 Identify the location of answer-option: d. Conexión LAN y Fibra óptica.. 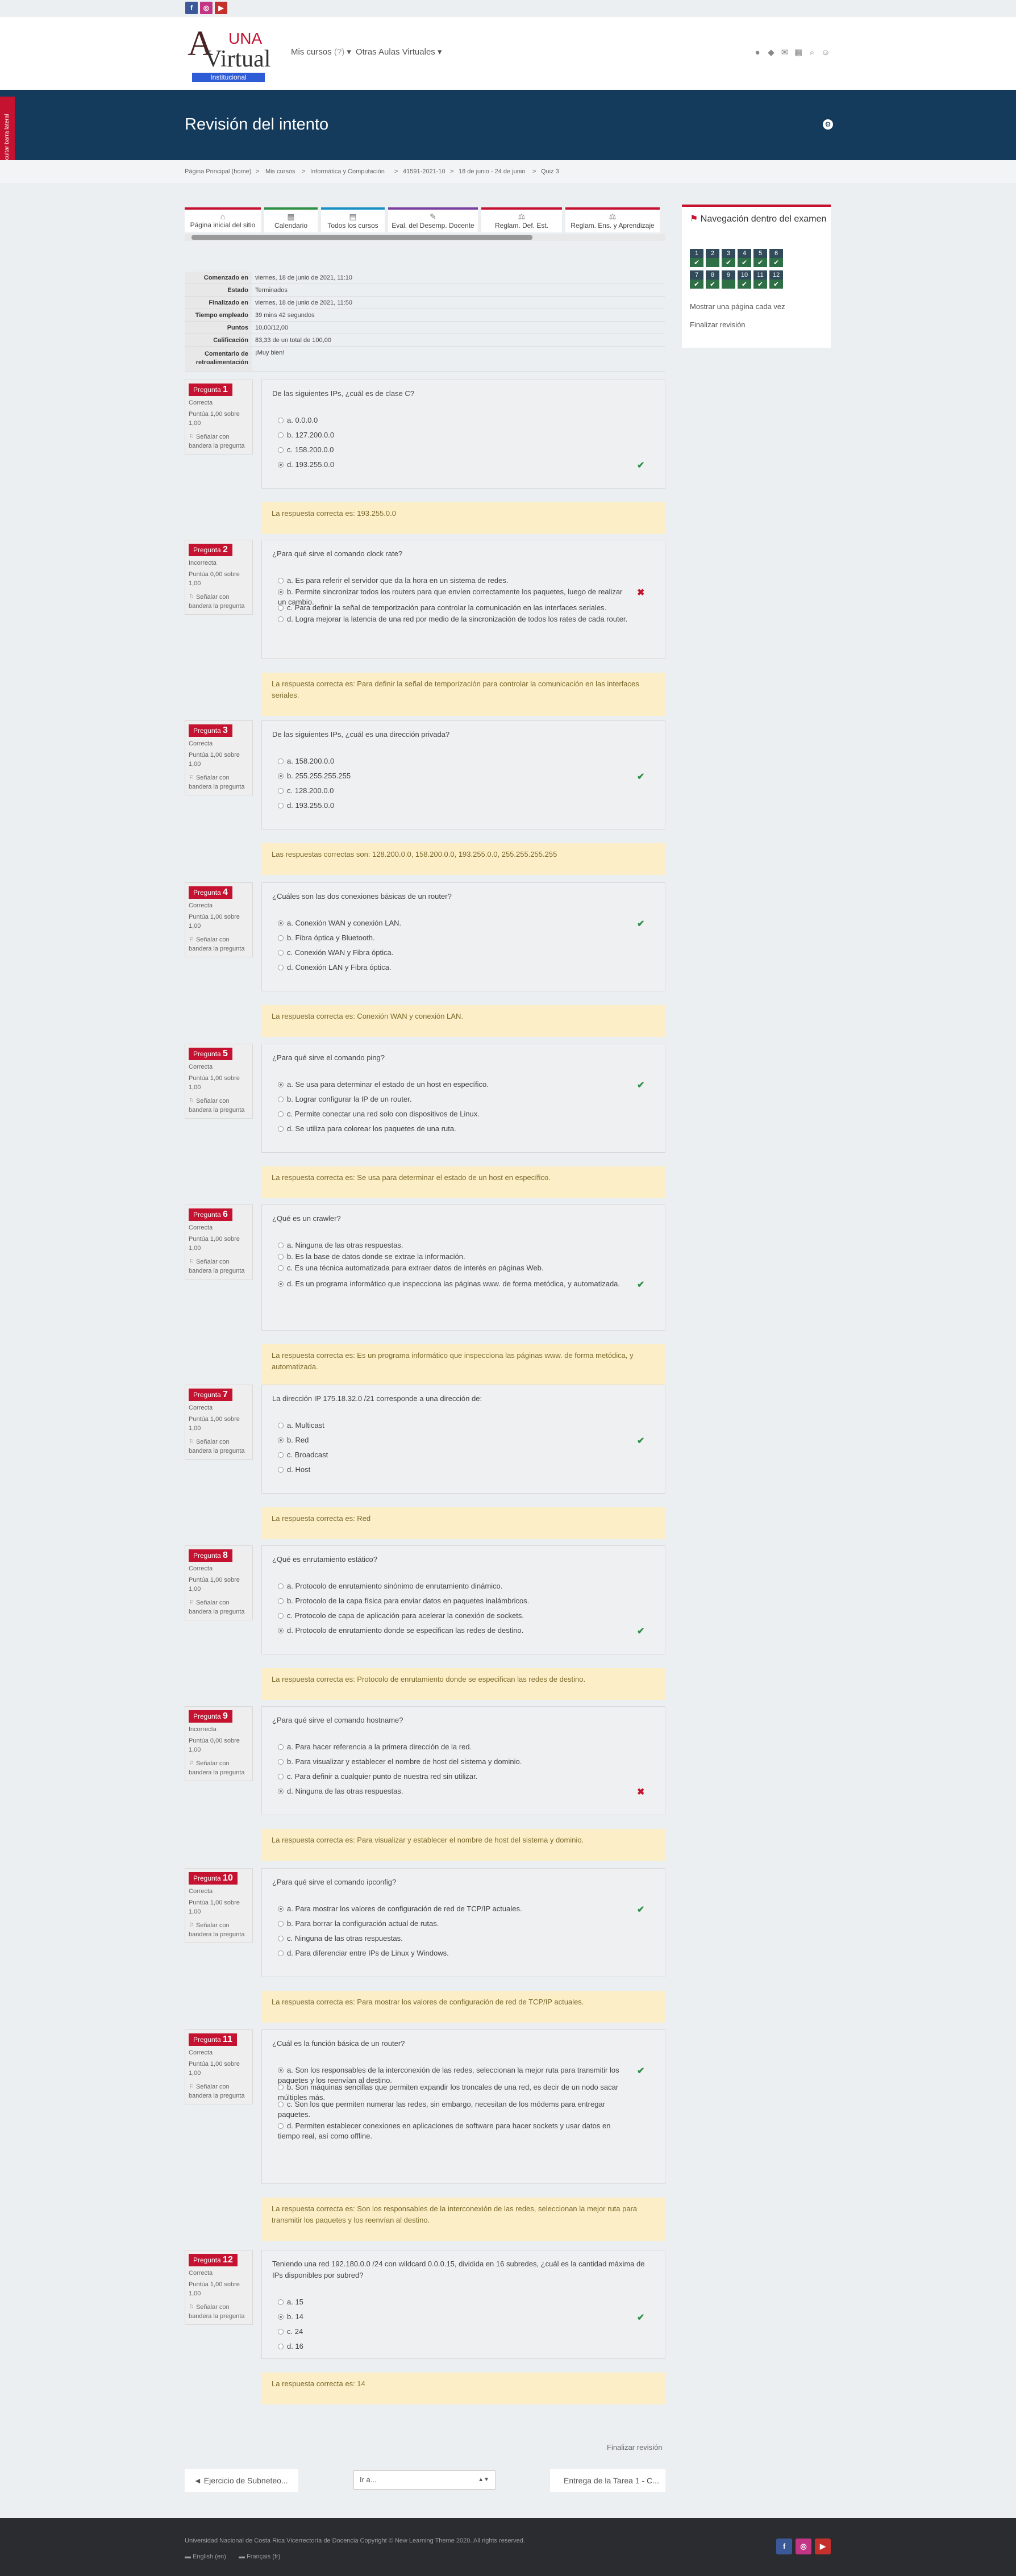
(454, 967).